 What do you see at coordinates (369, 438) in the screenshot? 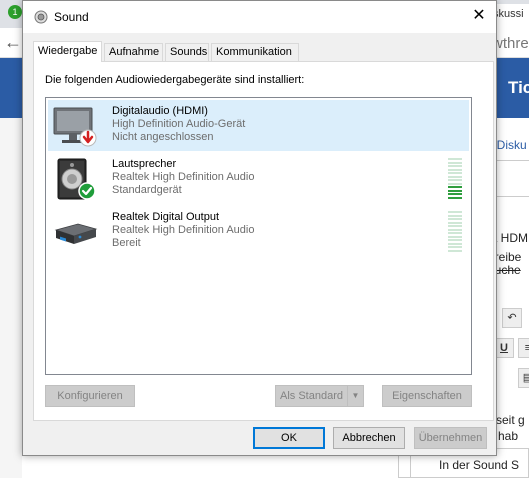
I see `cancel-button: Abbrechen` at bounding box center [369, 438].